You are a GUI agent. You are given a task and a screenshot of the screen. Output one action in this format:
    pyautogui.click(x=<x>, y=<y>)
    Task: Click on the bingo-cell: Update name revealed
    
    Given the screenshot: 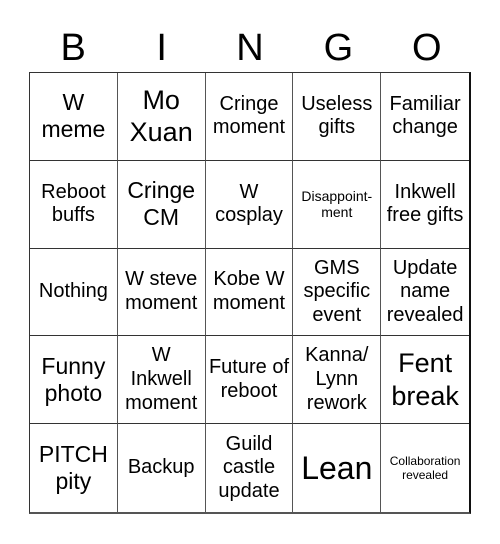 What is the action you would take?
    pyautogui.click(x=425, y=293)
    